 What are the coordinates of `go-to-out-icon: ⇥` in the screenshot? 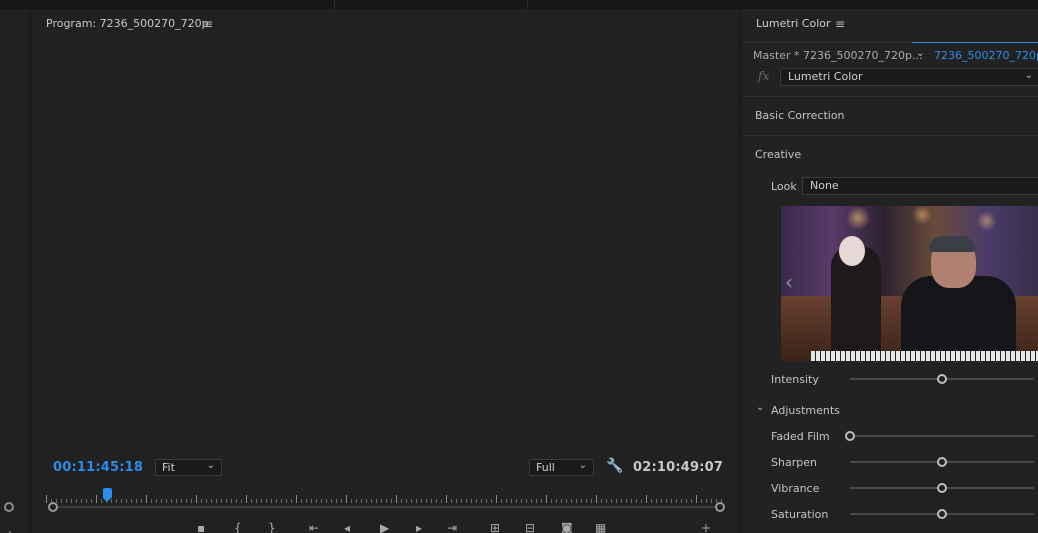 It's located at (452, 527).